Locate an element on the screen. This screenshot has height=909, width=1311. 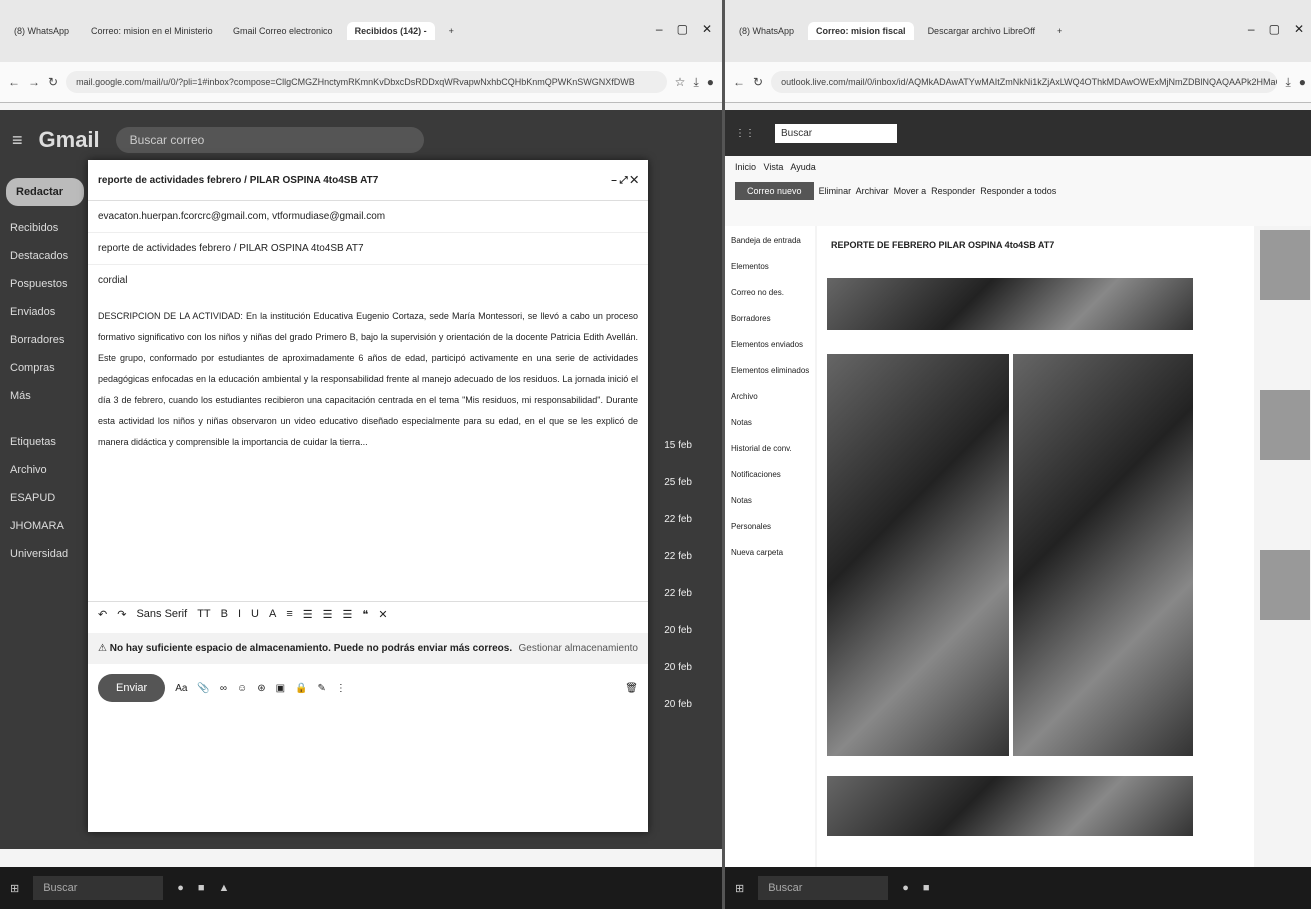
bold-icon: B is located at coordinates (224, 614).